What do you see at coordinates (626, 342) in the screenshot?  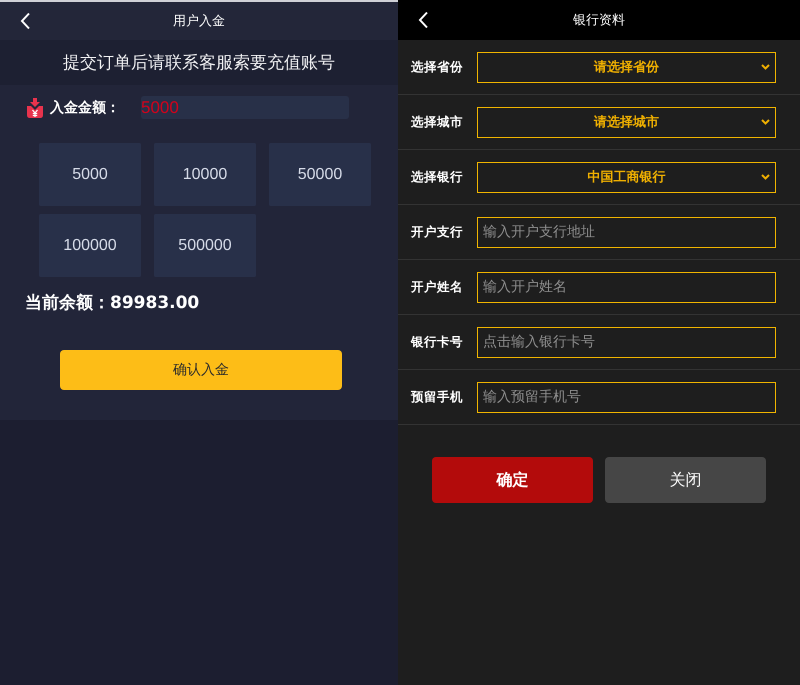 I see `input-field: 点击输入银行卡号` at bounding box center [626, 342].